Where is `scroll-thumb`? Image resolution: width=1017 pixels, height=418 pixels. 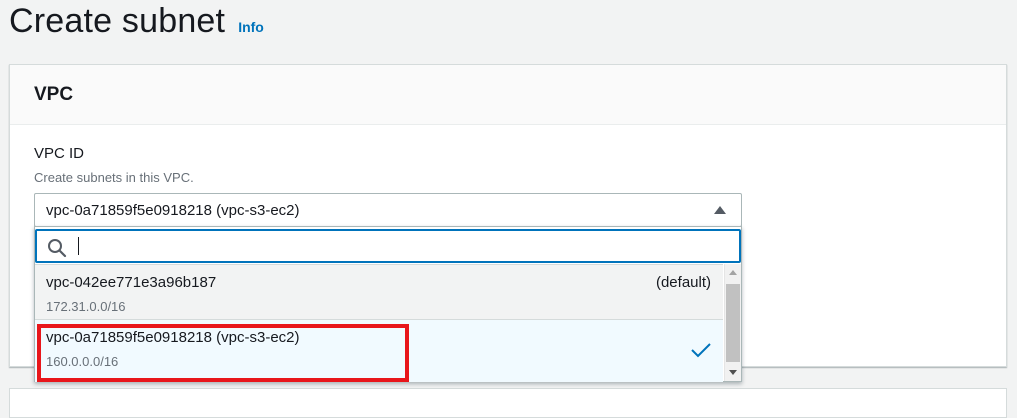 scroll-thumb is located at coordinates (733, 323).